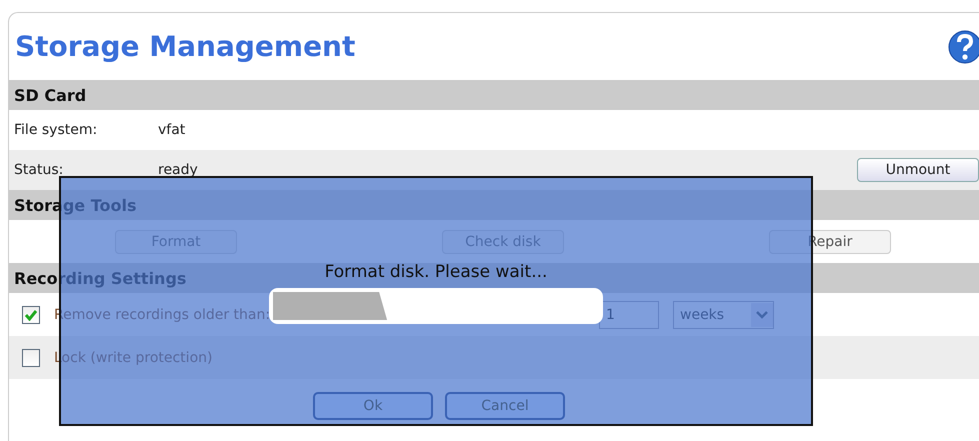 This screenshot has width=979, height=441. Describe the element at coordinates (172, 130) in the screenshot. I see `field-value: vfat` at that location.